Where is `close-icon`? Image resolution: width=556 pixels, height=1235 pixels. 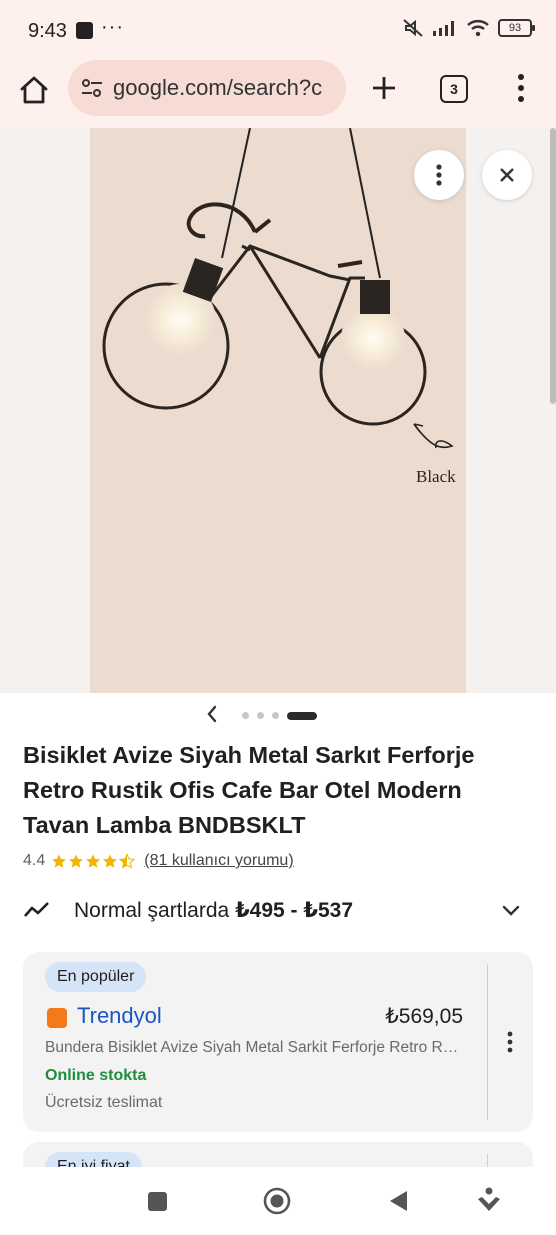 close-icon is located at coordinates (507, 175).